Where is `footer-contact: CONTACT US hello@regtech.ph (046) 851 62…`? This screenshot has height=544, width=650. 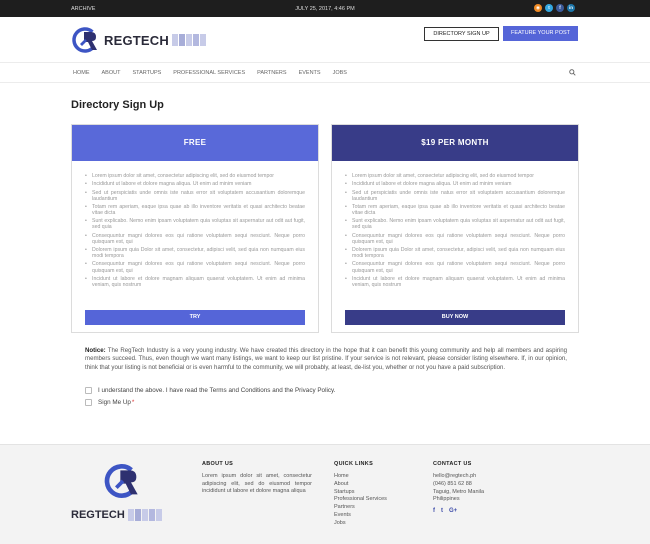 footer-contact: CONTACT US hello@regtech.ph (046) 851 62… is located at coordinates (458, 487).